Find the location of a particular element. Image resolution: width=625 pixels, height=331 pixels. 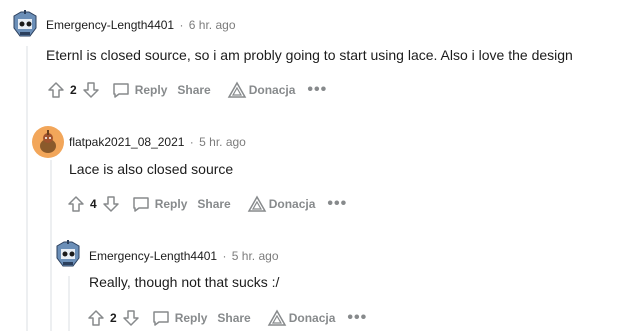

comment-meta: flatpak2021_08_2021 · 5 hr. ago is located at coordinates (157, 142).